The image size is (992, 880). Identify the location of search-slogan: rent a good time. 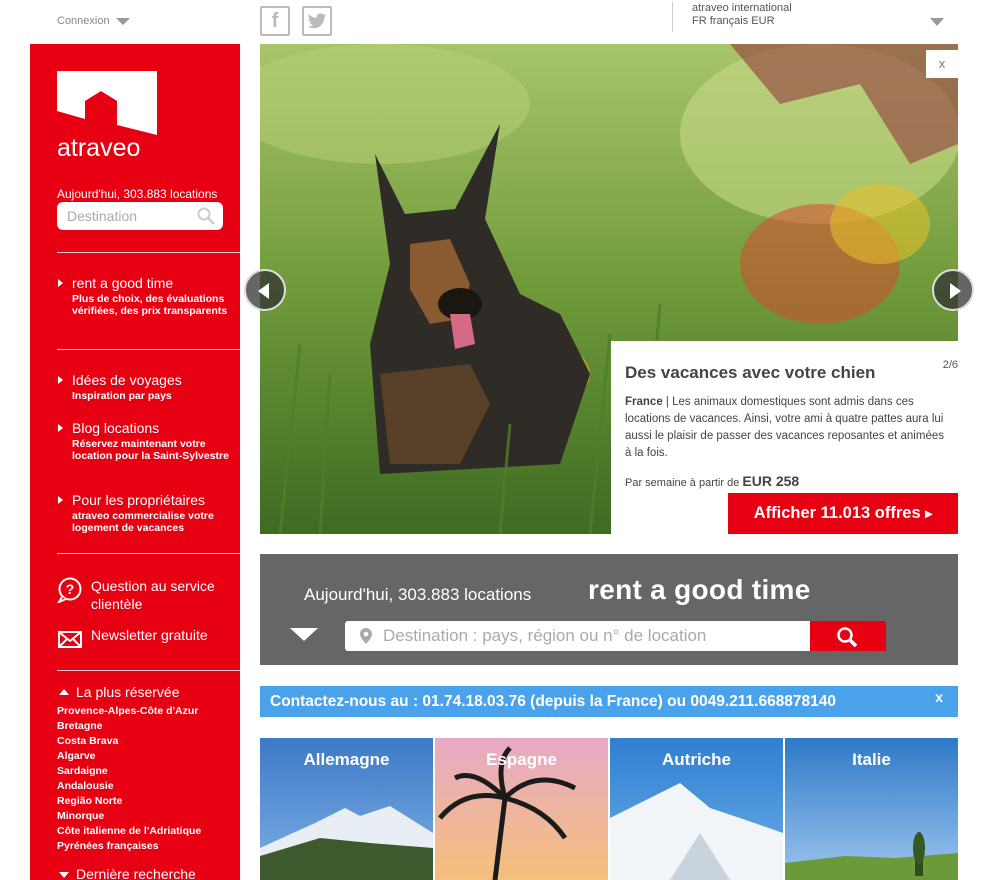
(699, 589).